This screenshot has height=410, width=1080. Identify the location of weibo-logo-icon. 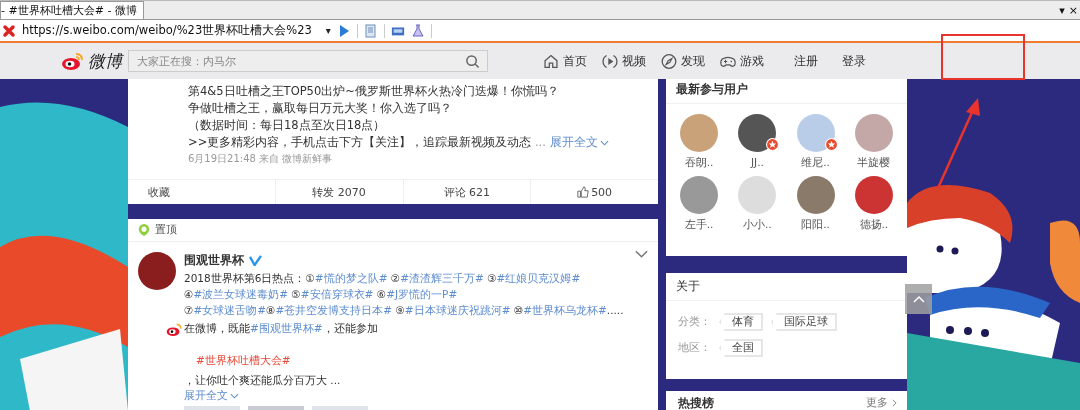
(73, 61).